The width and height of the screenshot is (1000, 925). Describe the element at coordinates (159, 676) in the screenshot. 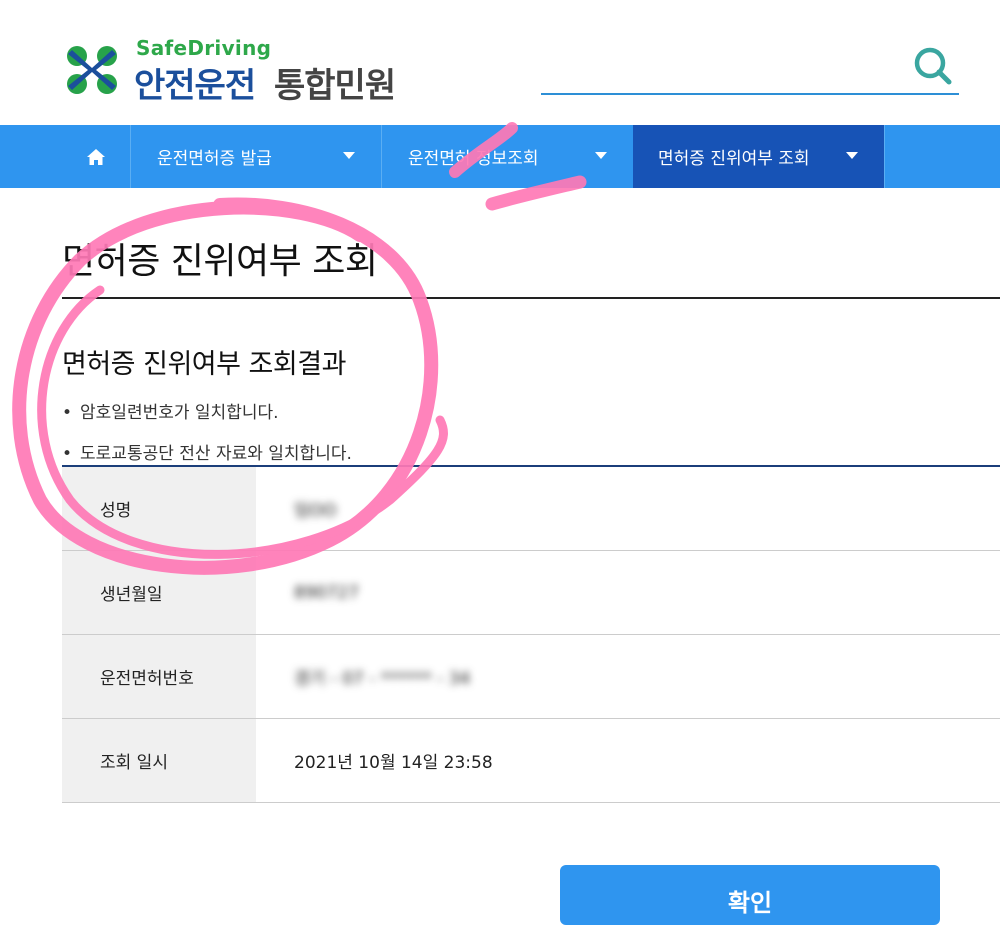

I see `row-label: 운전면허번호` at that location.